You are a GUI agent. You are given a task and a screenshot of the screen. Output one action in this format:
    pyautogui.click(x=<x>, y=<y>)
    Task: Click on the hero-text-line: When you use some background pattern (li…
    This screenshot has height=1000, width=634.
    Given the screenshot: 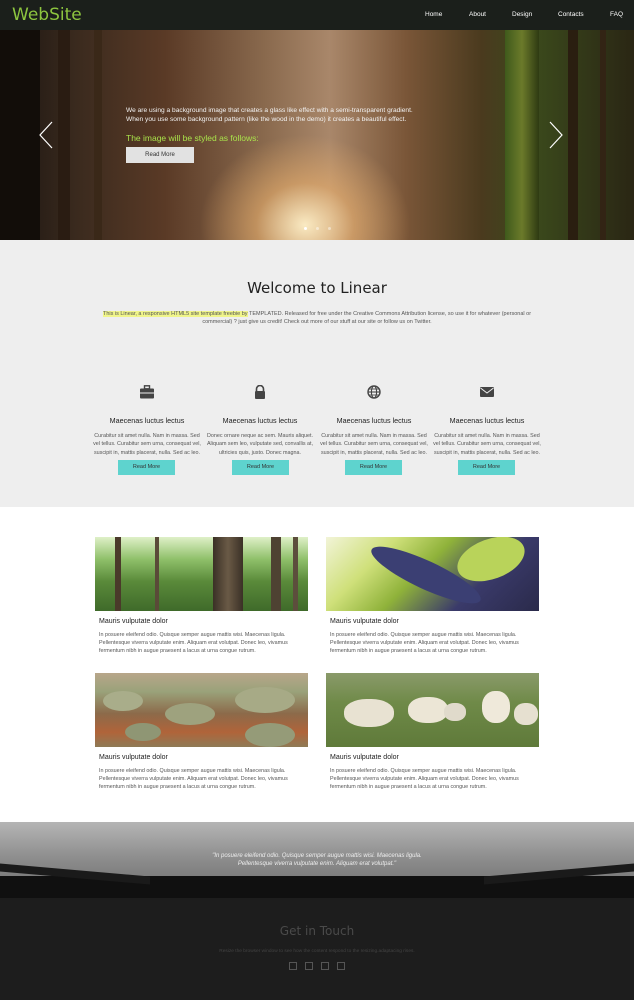 What is the action you would take?
    pyautogui.click(x=266, y=119)
    